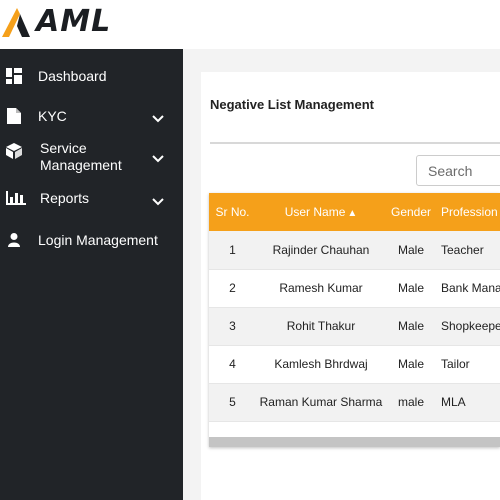 The width and height of the screenshot is (500, 500). I want to click on cell-user-name: Kamlesh Bhrdwaj, so click(321, 364).